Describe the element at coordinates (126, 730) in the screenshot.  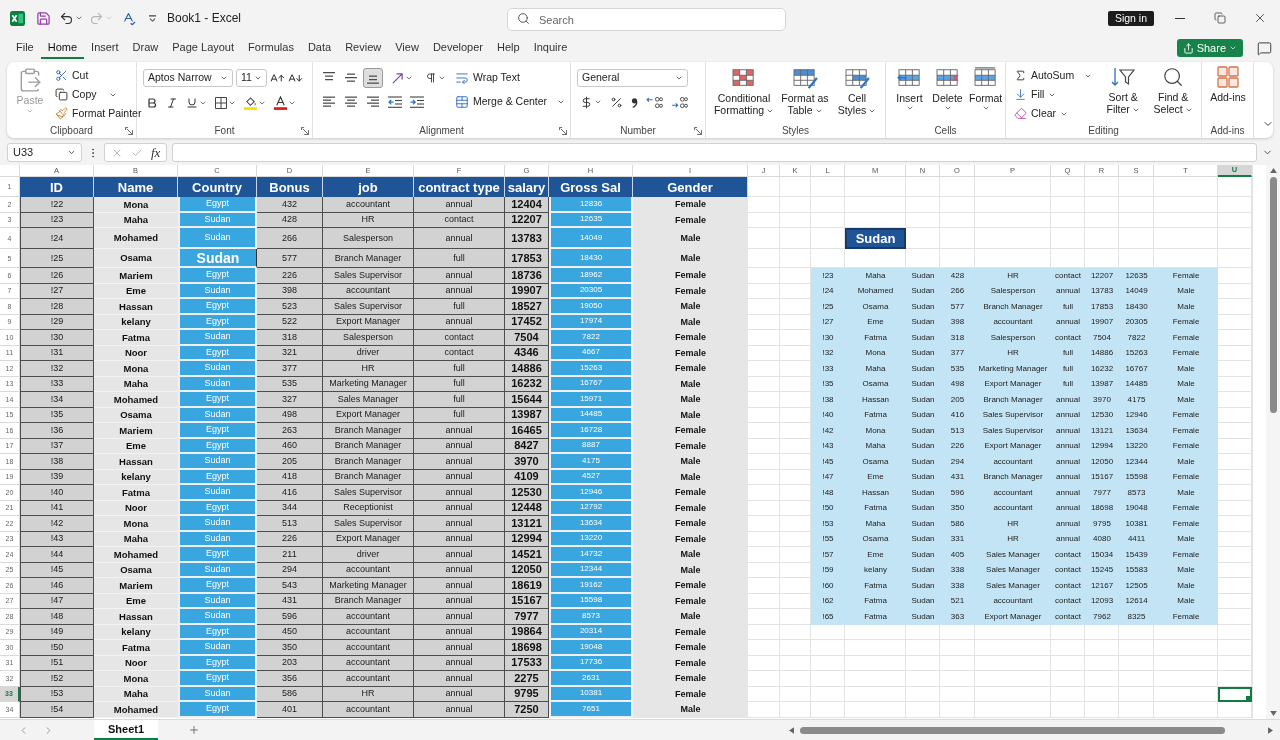
I see `sheet-tab: Sheet1` at that location.